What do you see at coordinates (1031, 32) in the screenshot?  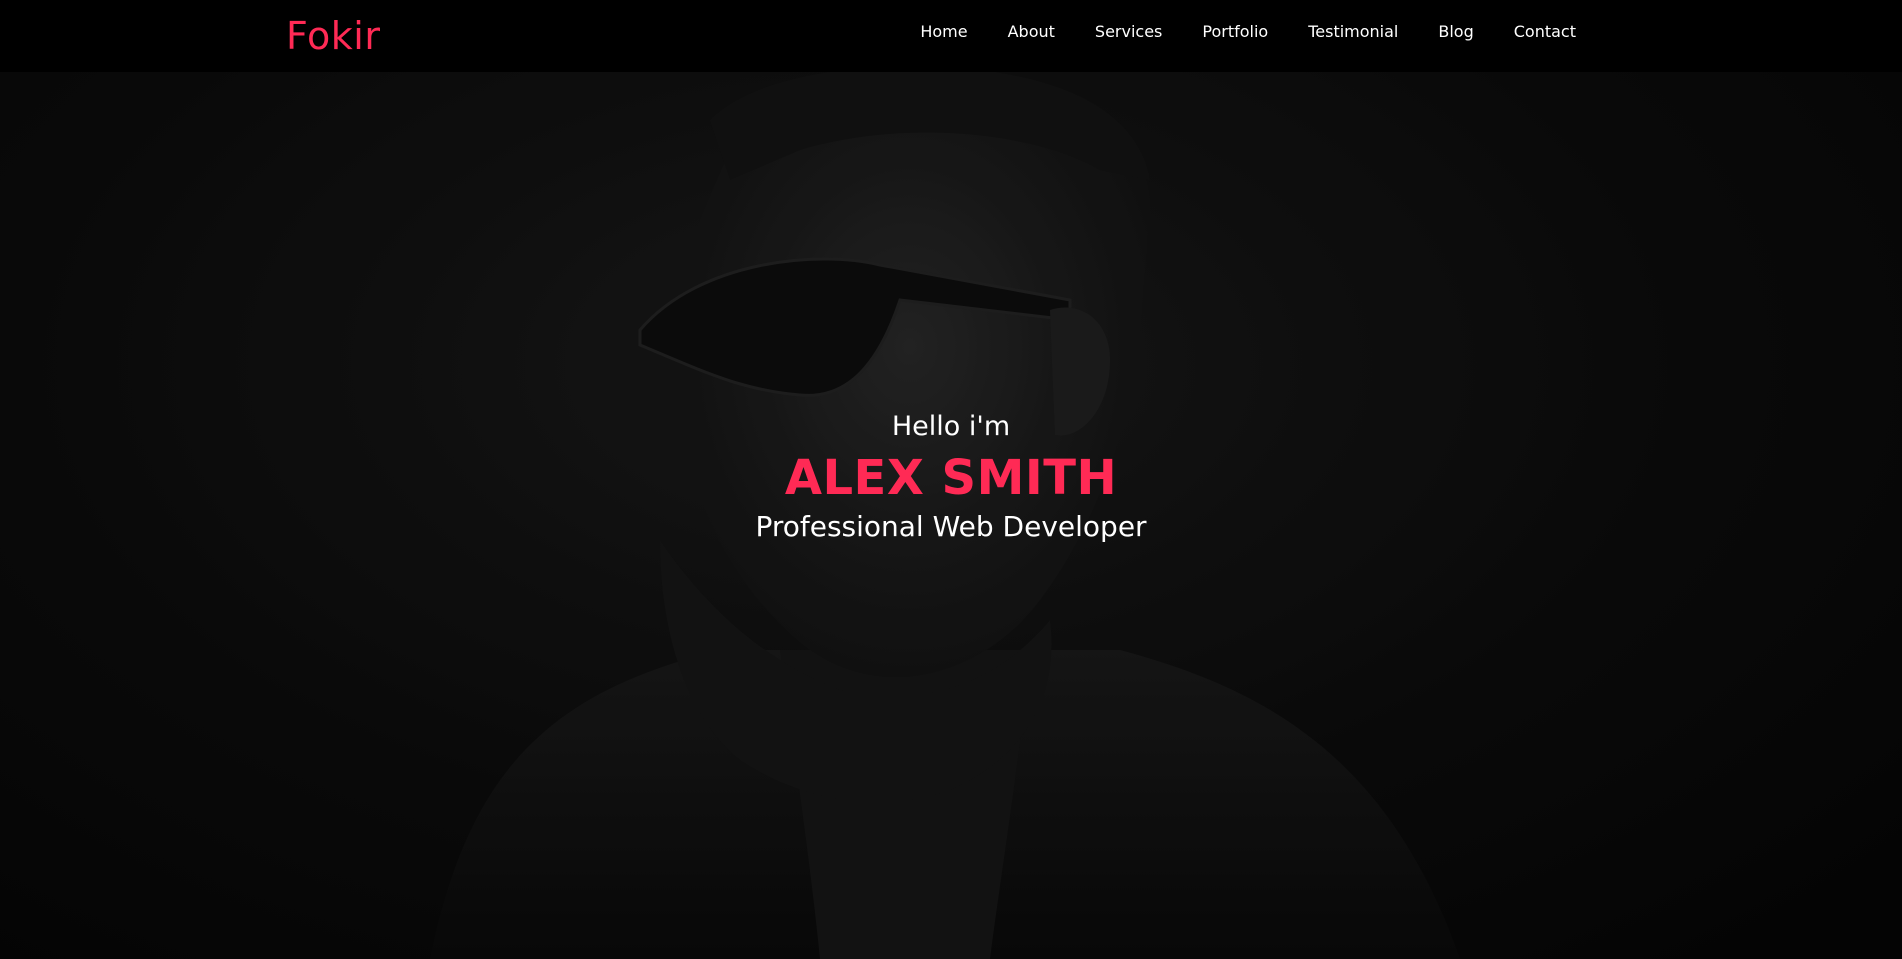 I see `nav-link-about: About` at bounding box center [1031, 32].